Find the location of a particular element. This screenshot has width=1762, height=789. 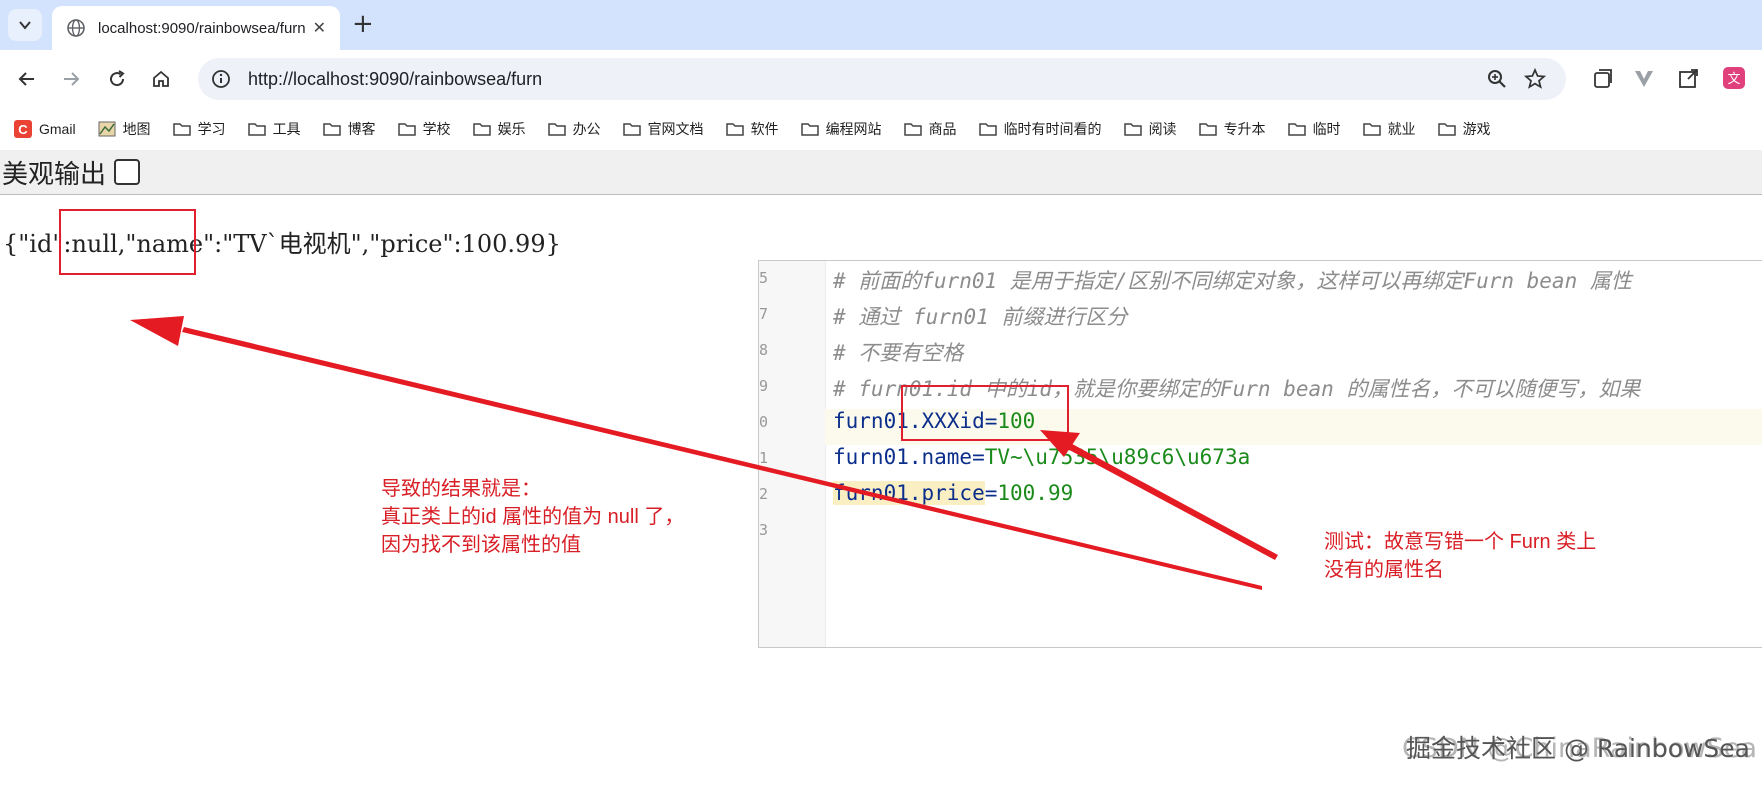

close-icon: ✕ is located at coordinates (319, 27).